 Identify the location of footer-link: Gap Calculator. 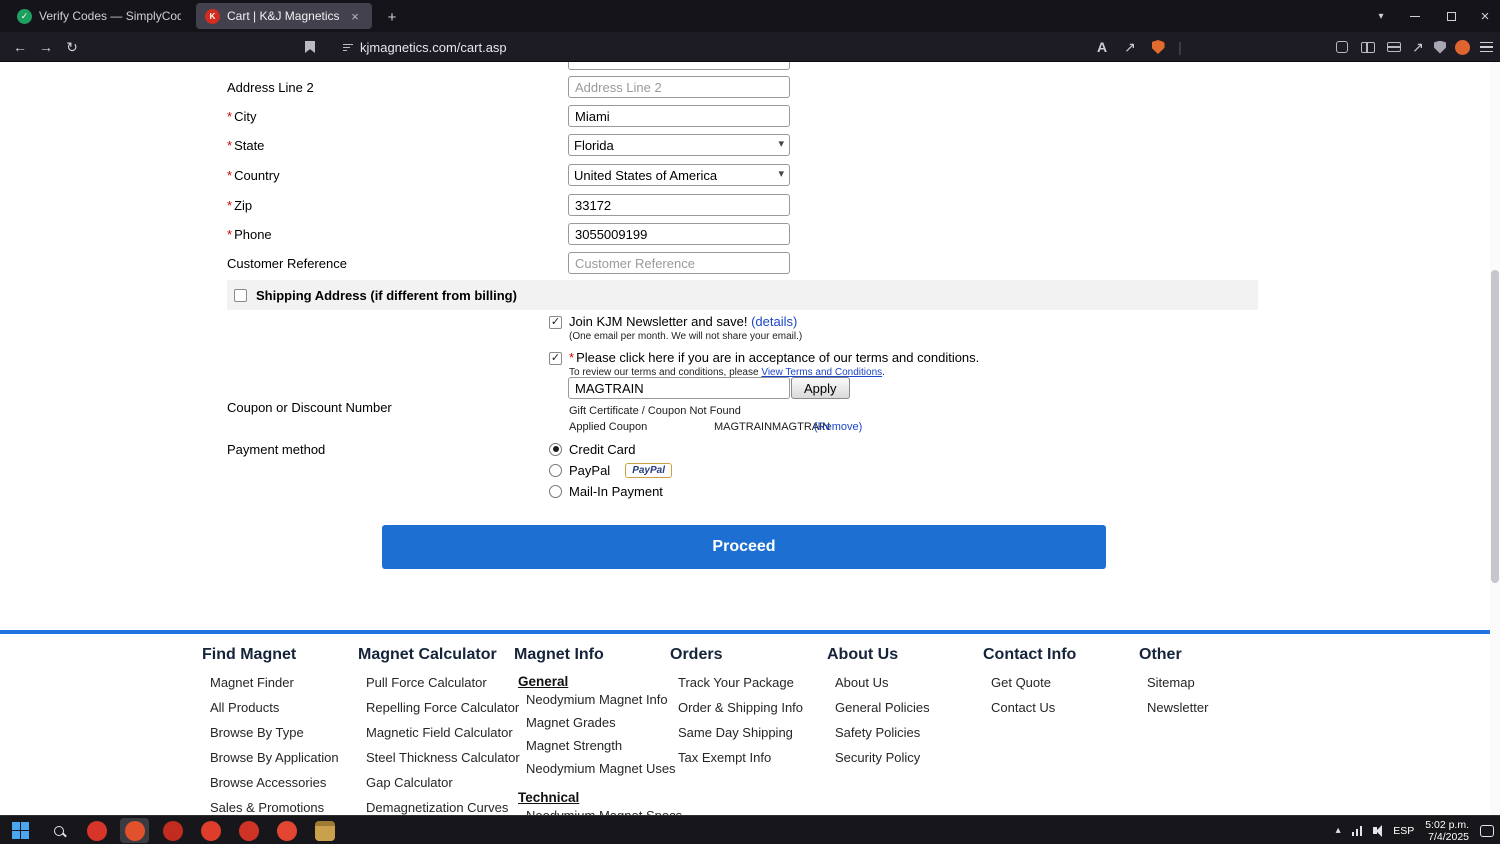
(443, 782).